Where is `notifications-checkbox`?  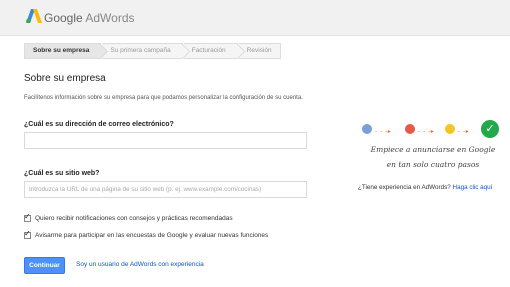 notifications-checkbox is located at coordinates (27, 217).